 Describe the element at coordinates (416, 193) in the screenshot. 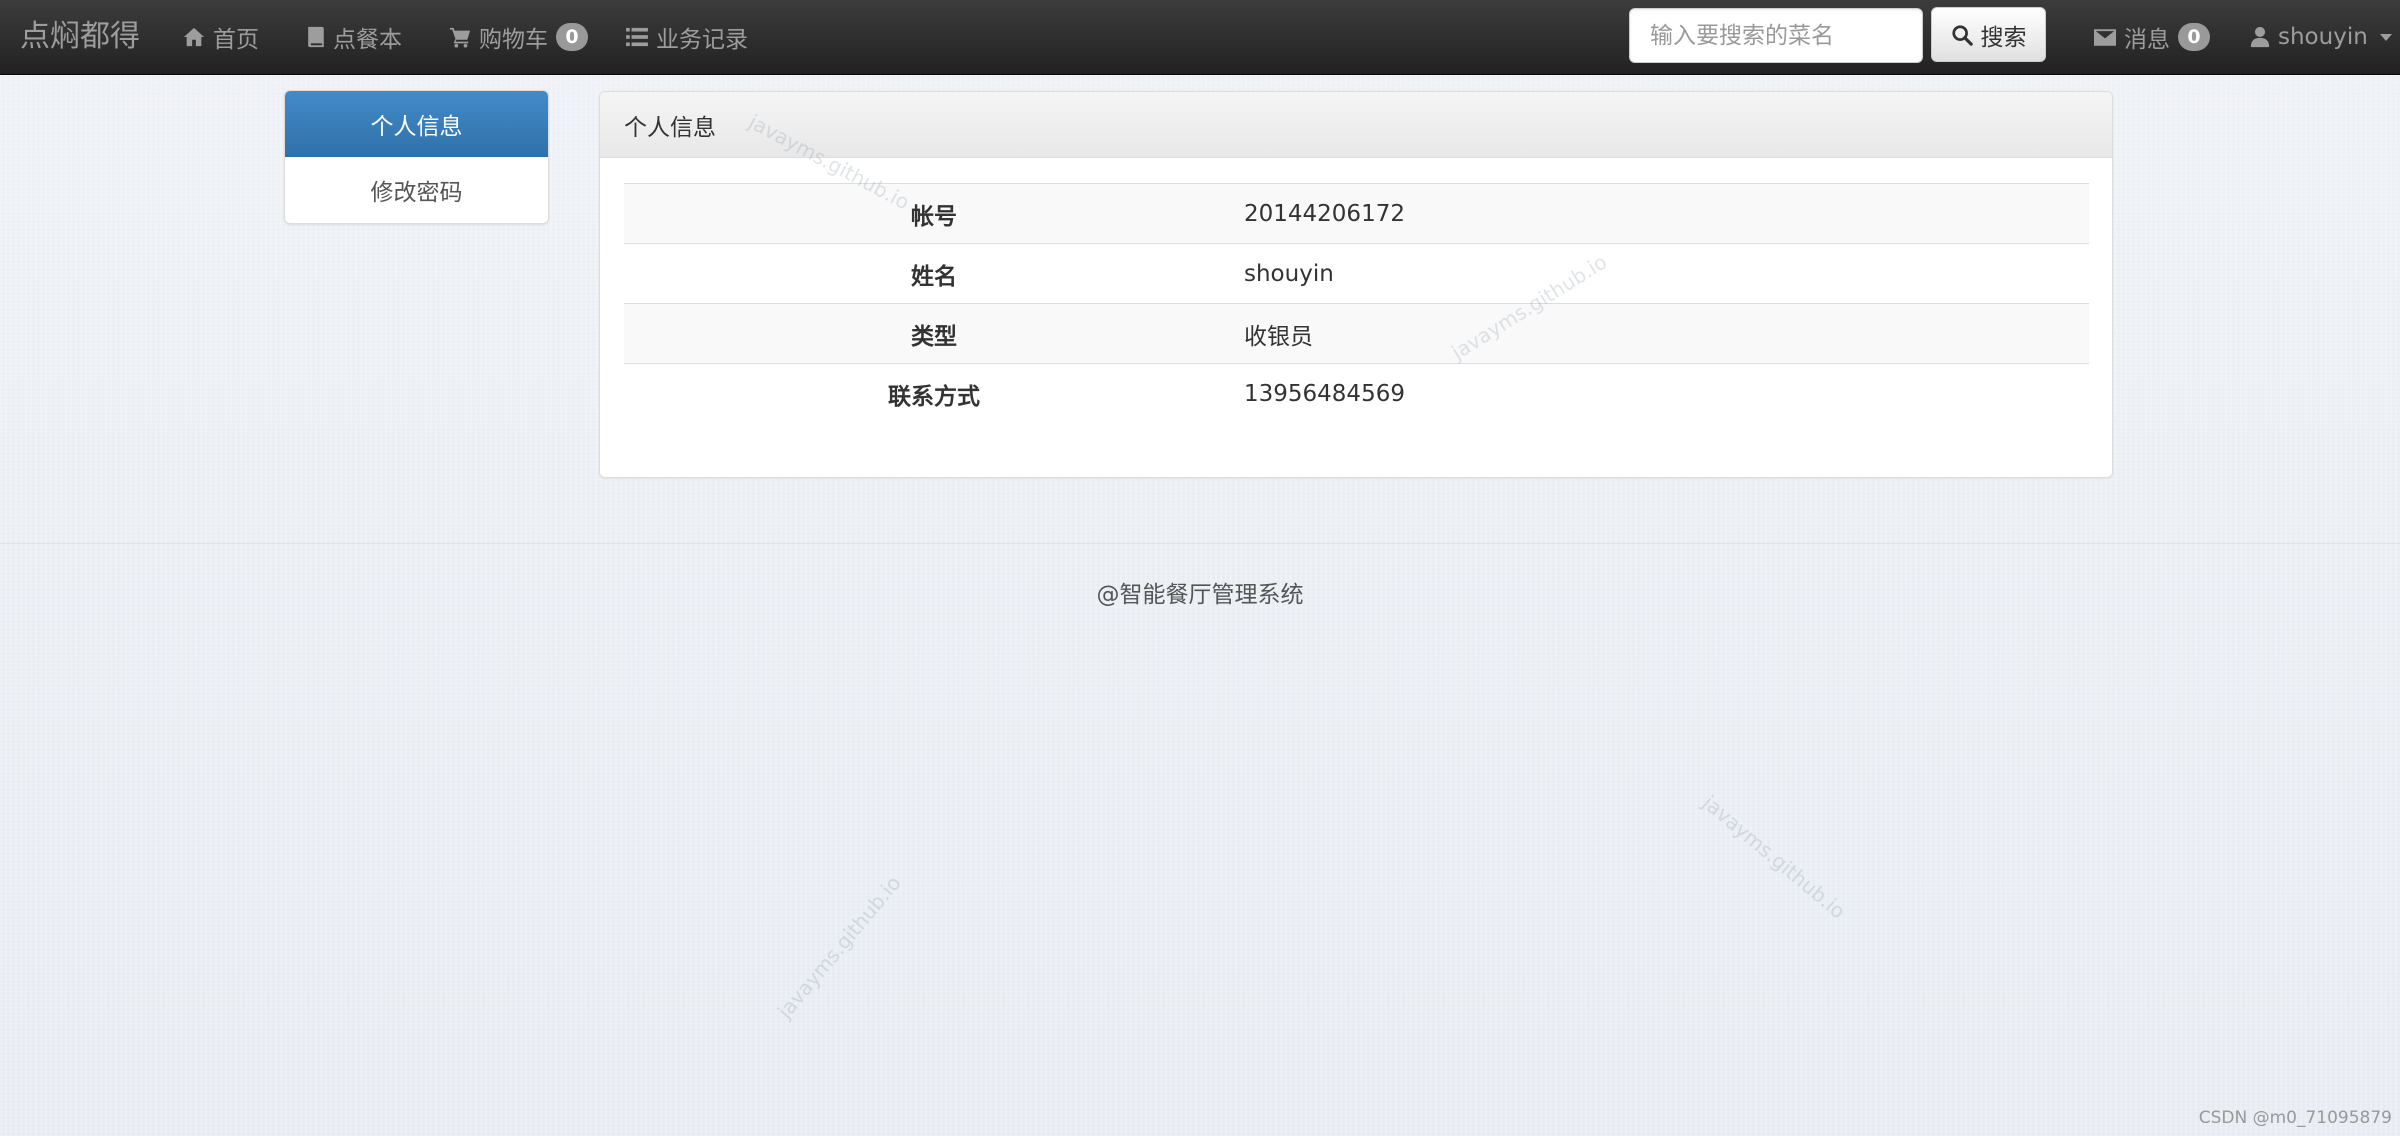

I see `sidebar-item-change-password-label: 修改密码` at that location.